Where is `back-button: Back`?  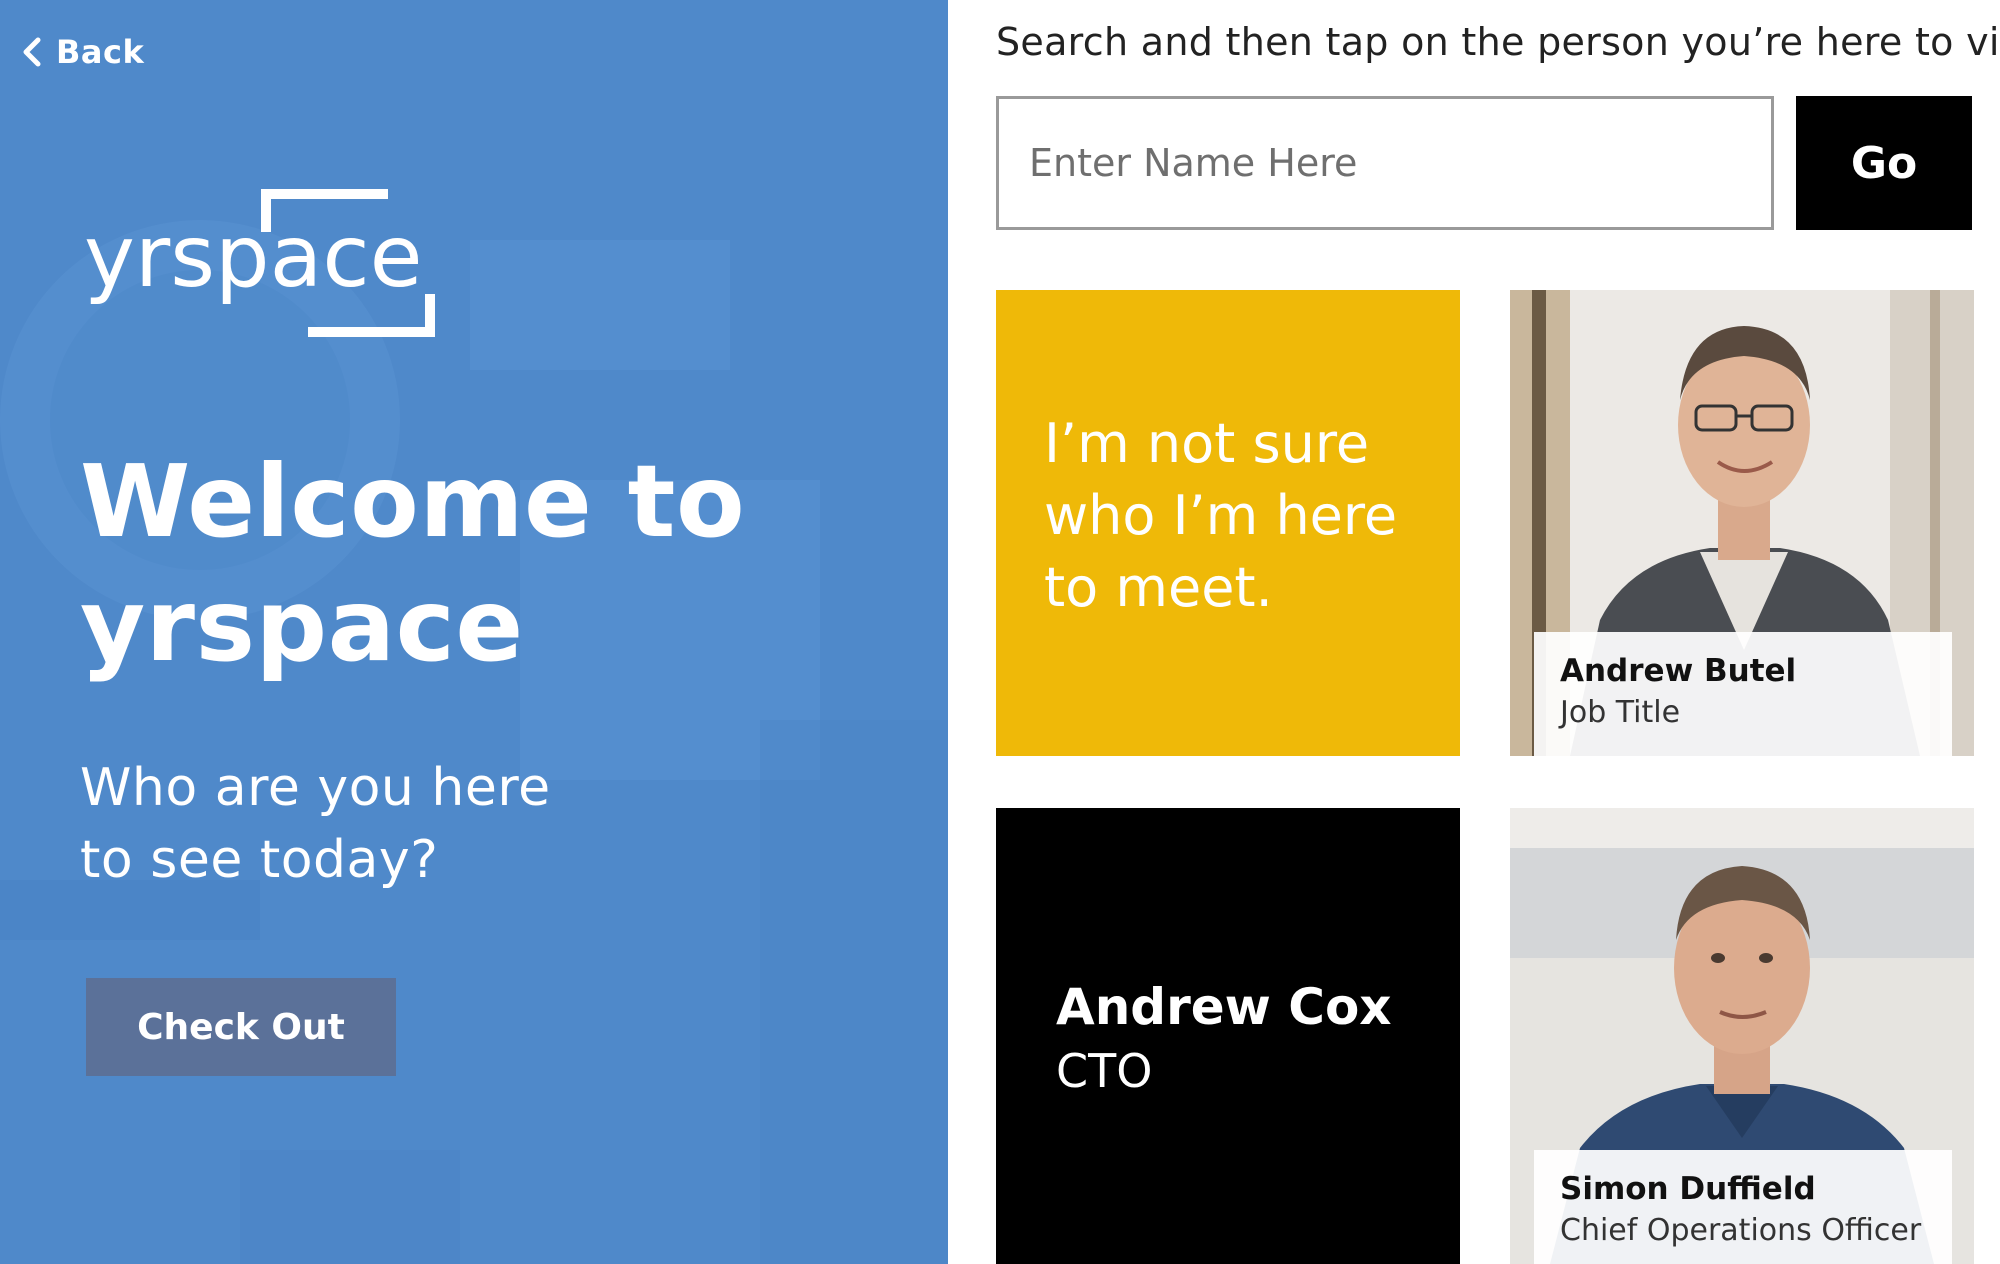 back-button: Back is located at coordinates (83, 52).